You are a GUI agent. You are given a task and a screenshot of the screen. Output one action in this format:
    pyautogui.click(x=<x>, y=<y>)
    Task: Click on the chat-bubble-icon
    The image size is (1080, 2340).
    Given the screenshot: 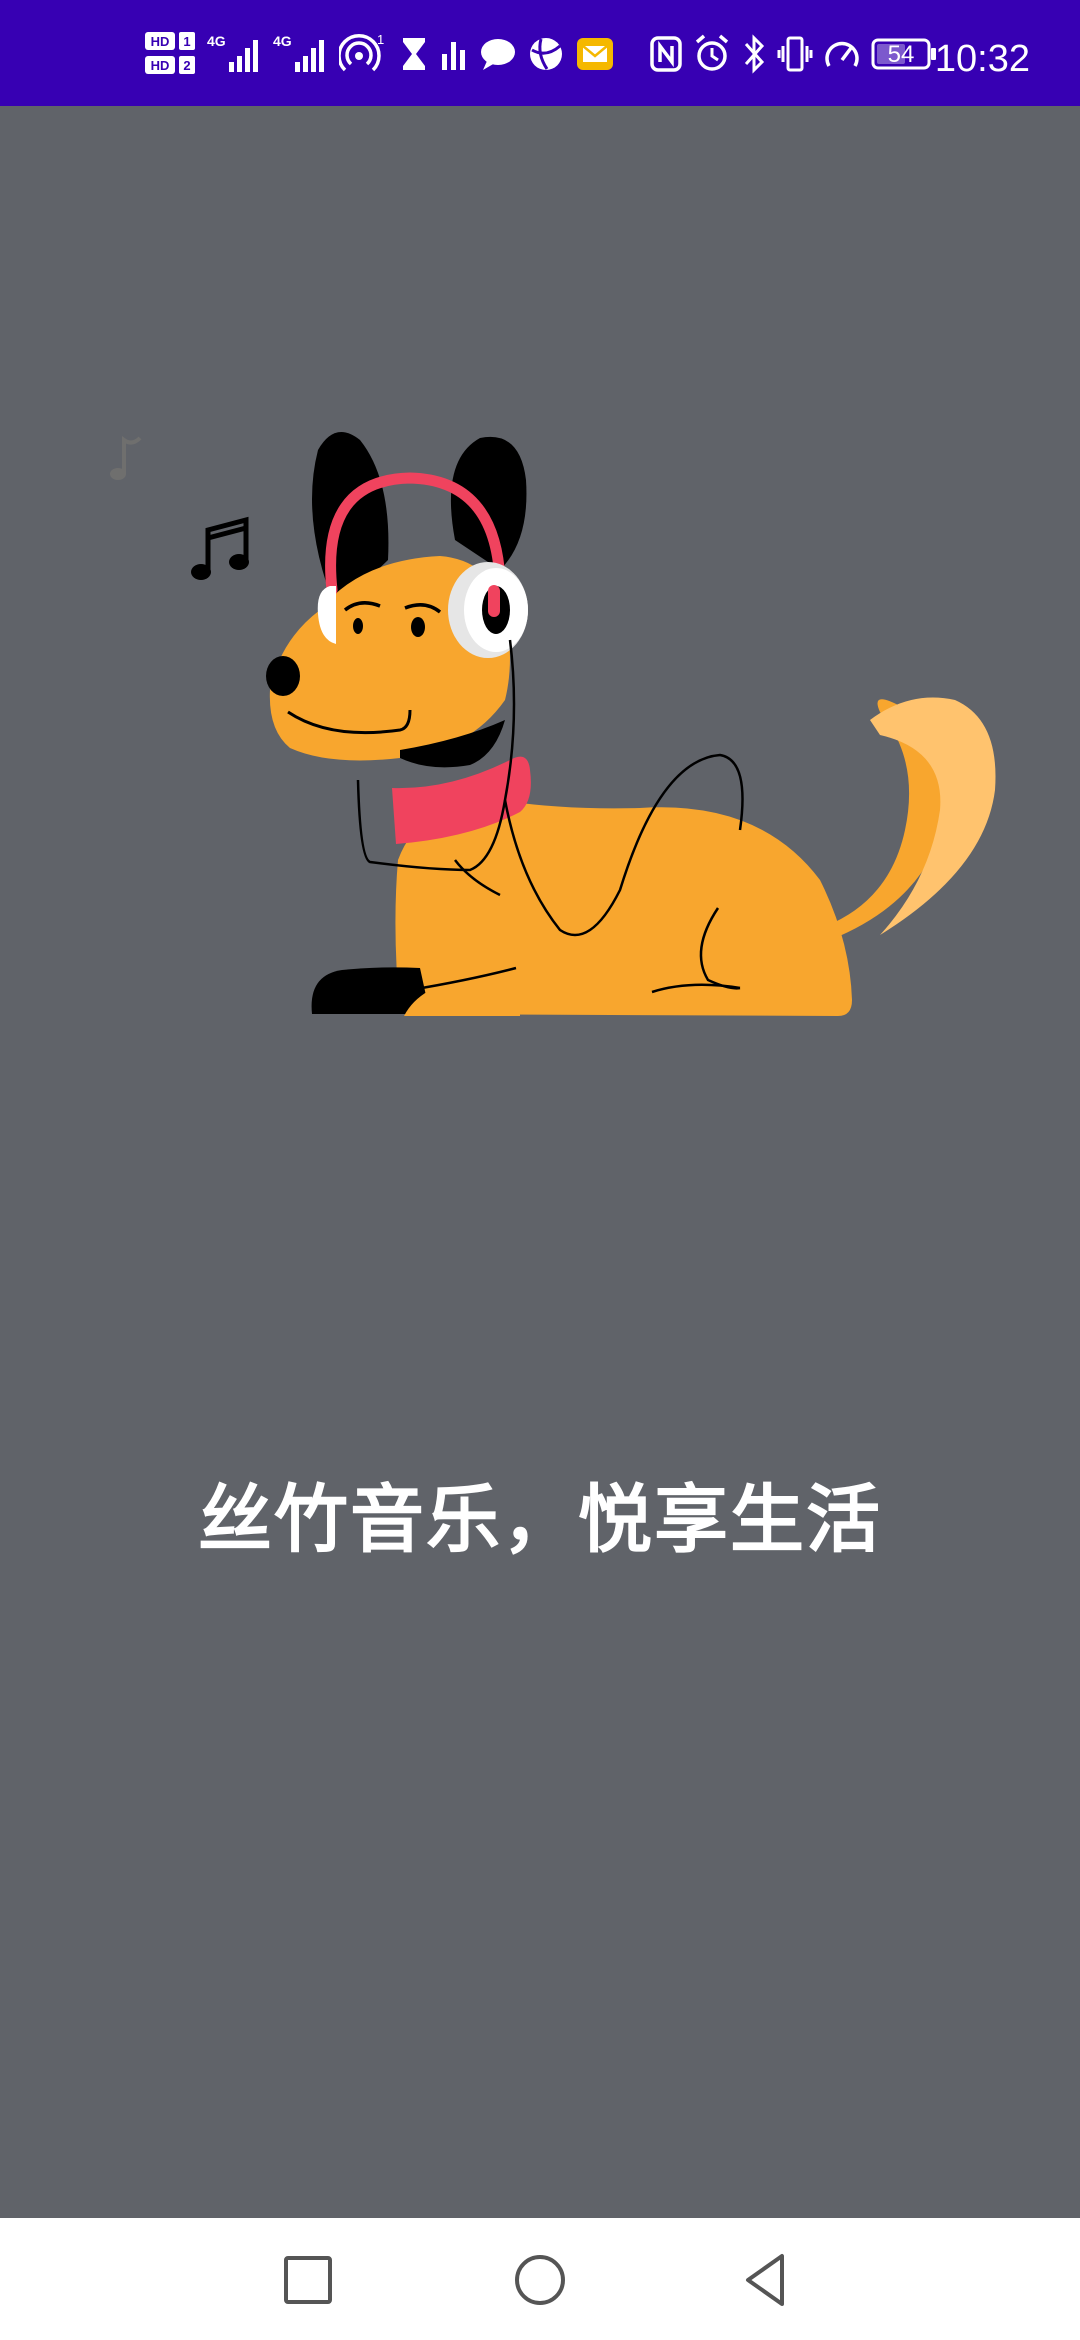 What is the action you would take?
    pyautogui.click(x=498, y=54)
    